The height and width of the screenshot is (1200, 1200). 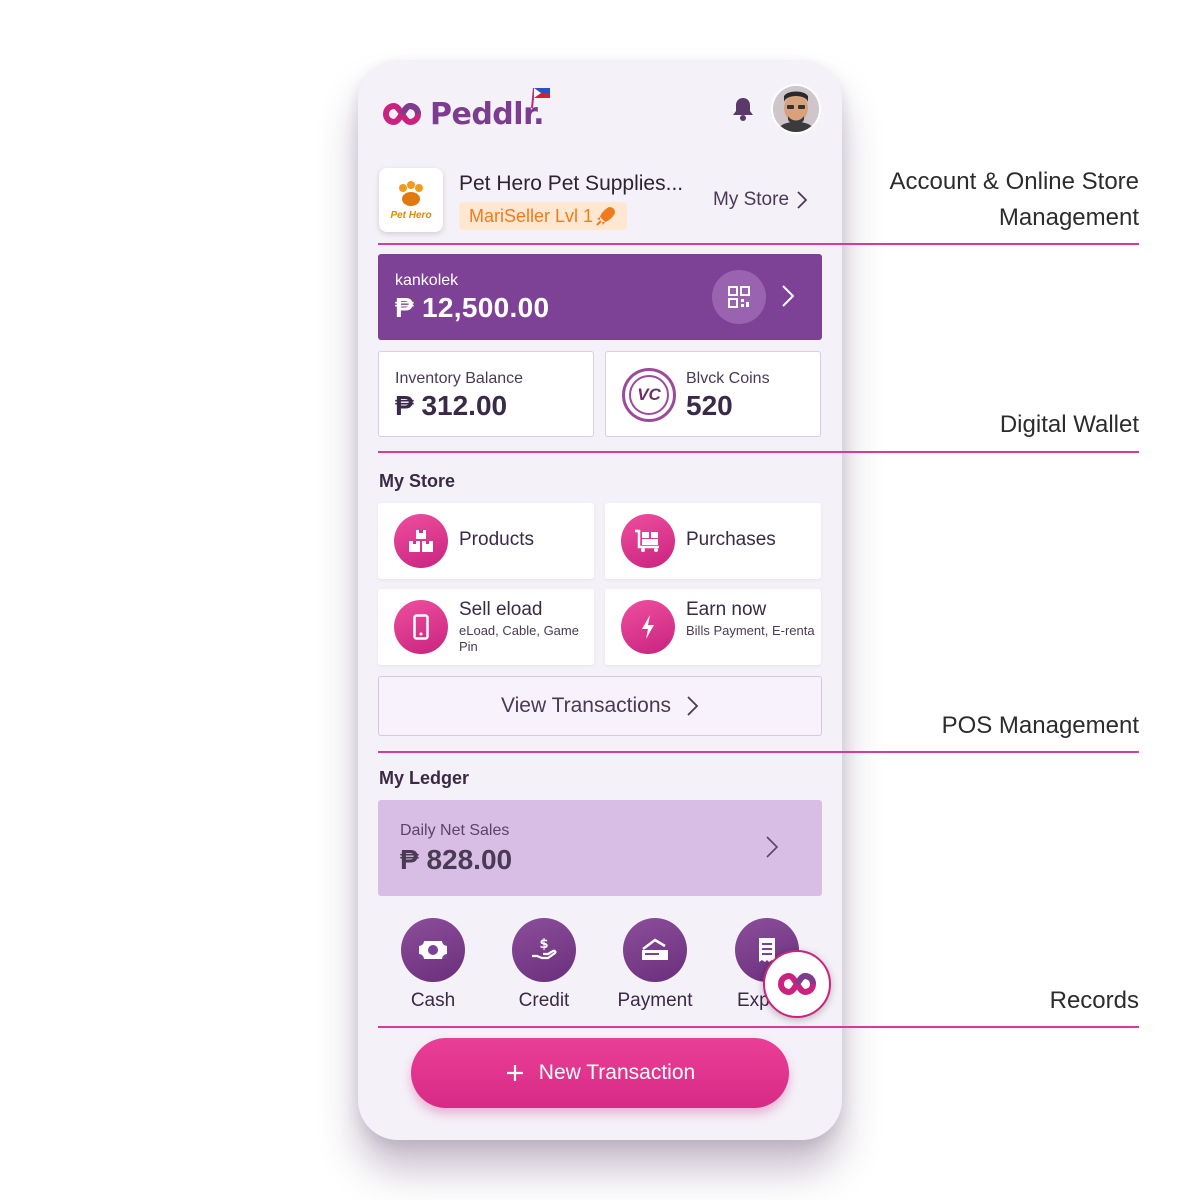 What do you see at coordinates (421, 541) in the screenshot?
I see `boxes-icon` at bounding box center [421, 541].